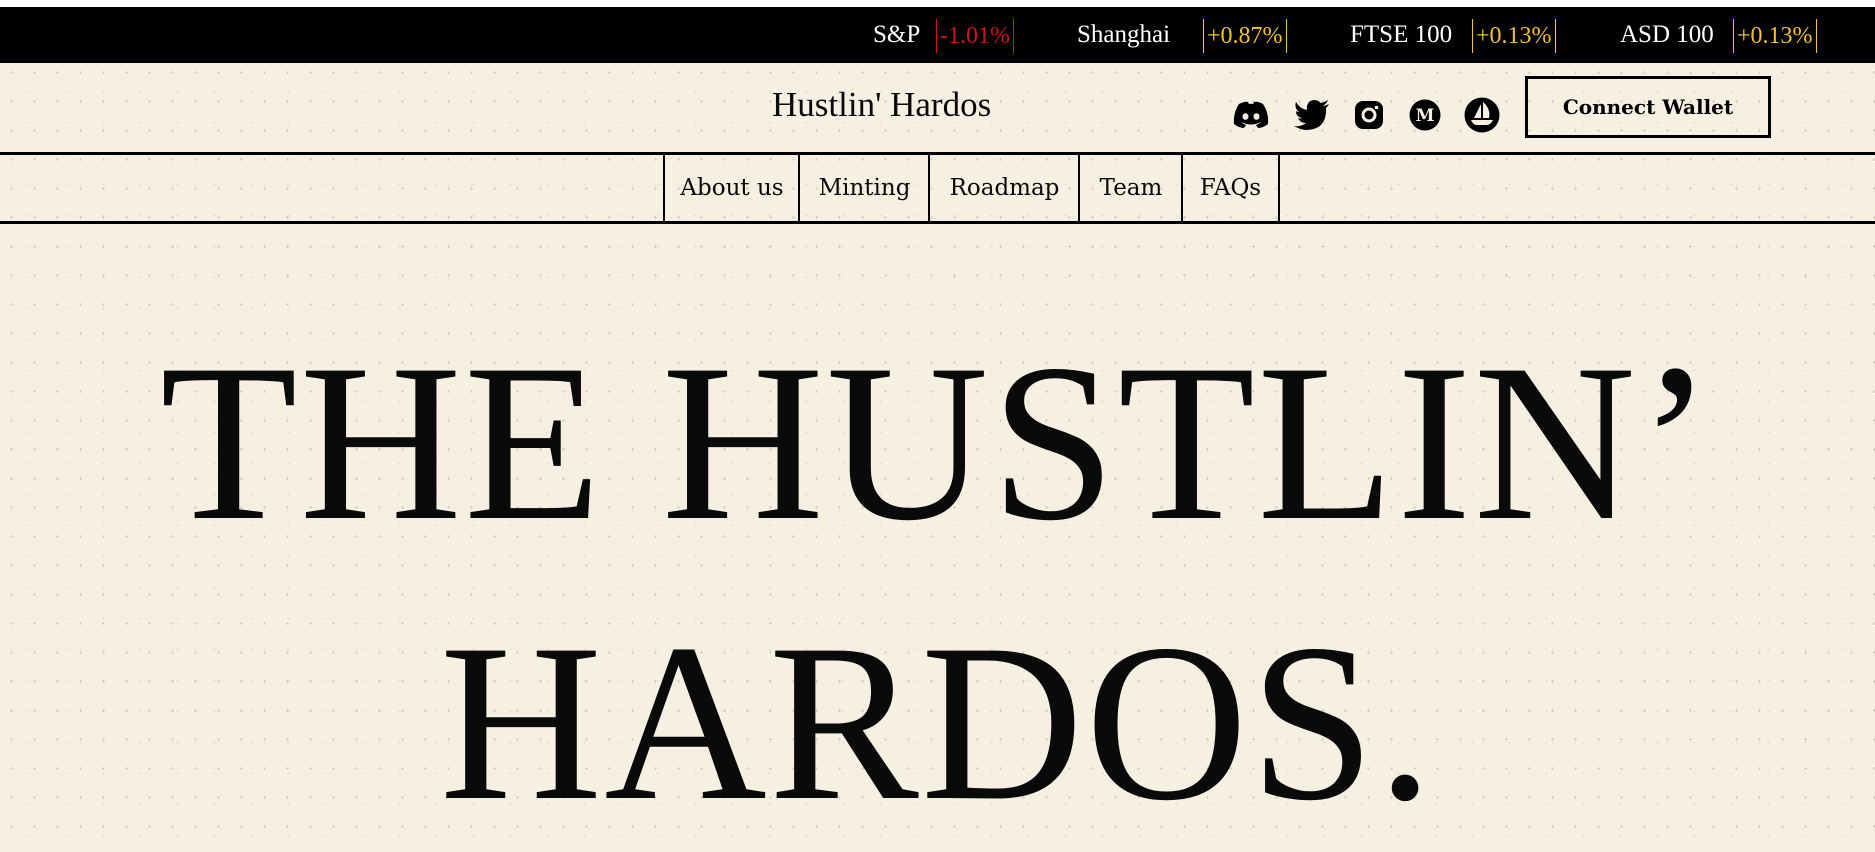  I want to click on nav-faqs: FAQs, so click(1230, 188).